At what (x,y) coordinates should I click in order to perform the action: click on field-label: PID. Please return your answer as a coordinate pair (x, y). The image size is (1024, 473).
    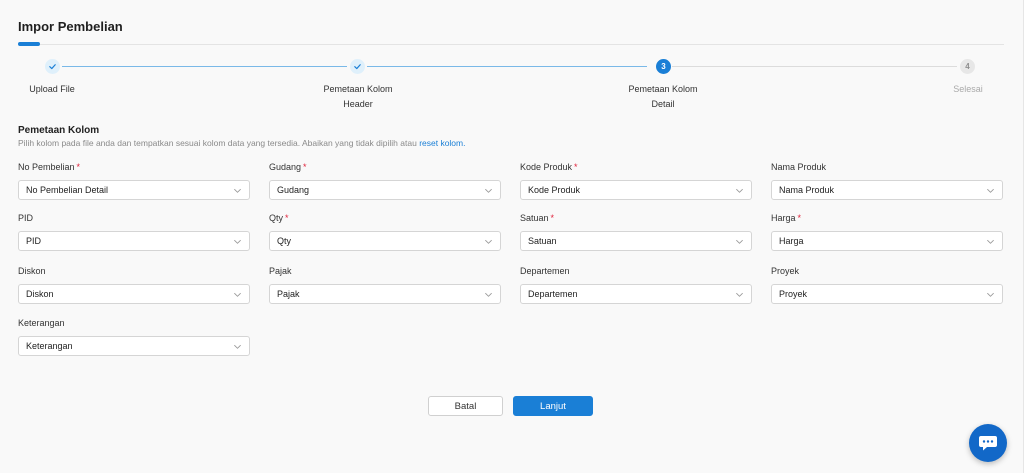
    Looking at the image, I should click on (134, 218).